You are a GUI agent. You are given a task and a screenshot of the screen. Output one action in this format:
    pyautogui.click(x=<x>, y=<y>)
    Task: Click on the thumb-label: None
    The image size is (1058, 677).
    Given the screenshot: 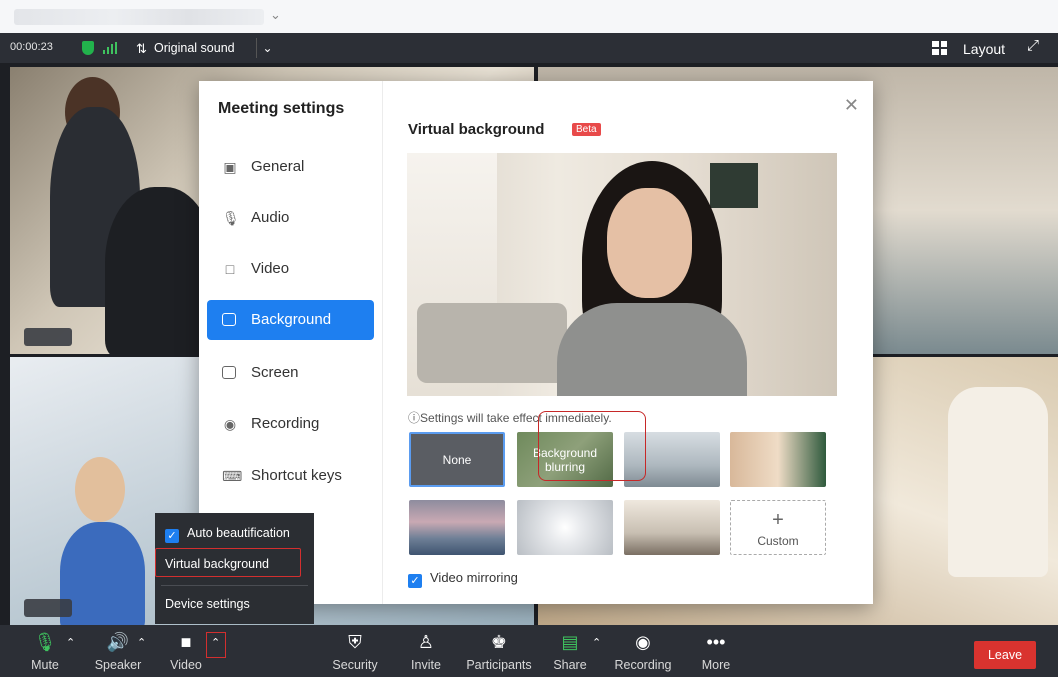 What is the action you would take?
    pyautogui.click(x=457, y=459)
    